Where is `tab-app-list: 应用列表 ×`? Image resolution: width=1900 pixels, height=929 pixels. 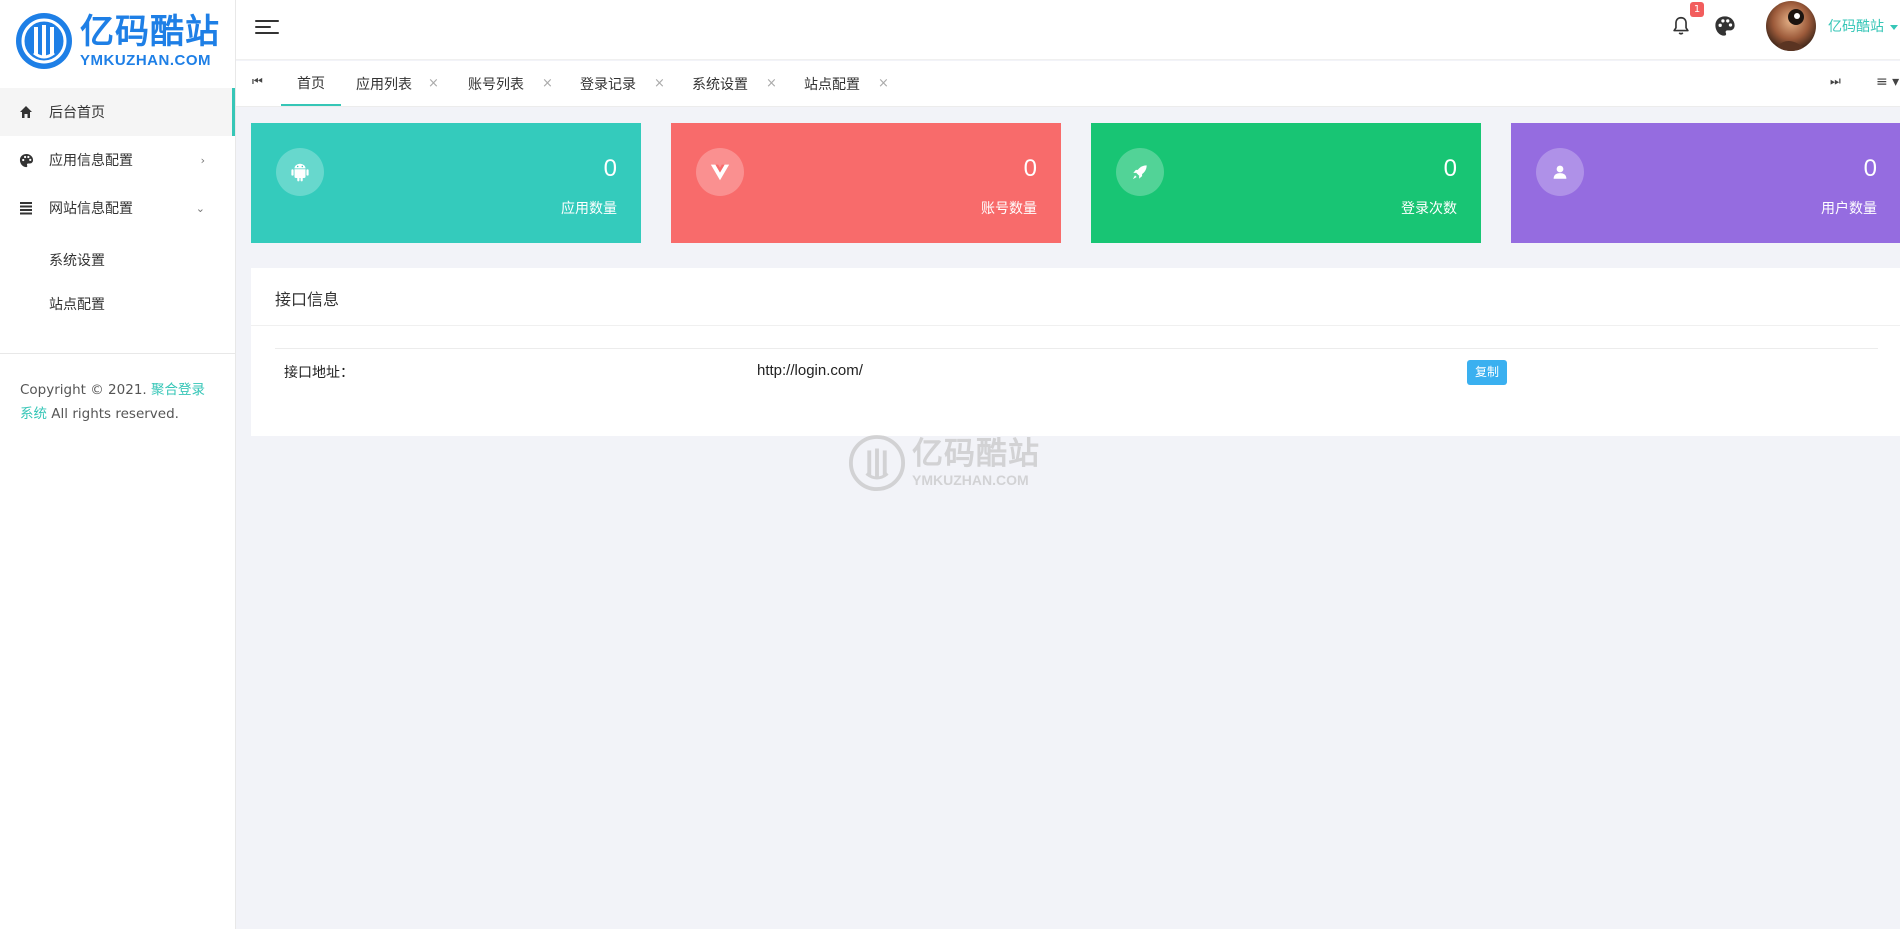 tab-app-list: 应用列表 × is located at coordinates (411, 83).